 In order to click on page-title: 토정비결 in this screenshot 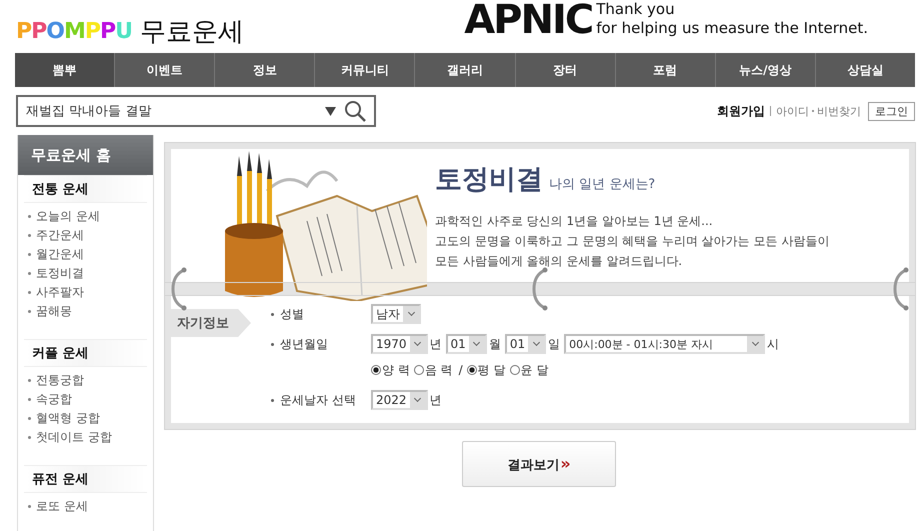, I will do `click(489, 180)`.